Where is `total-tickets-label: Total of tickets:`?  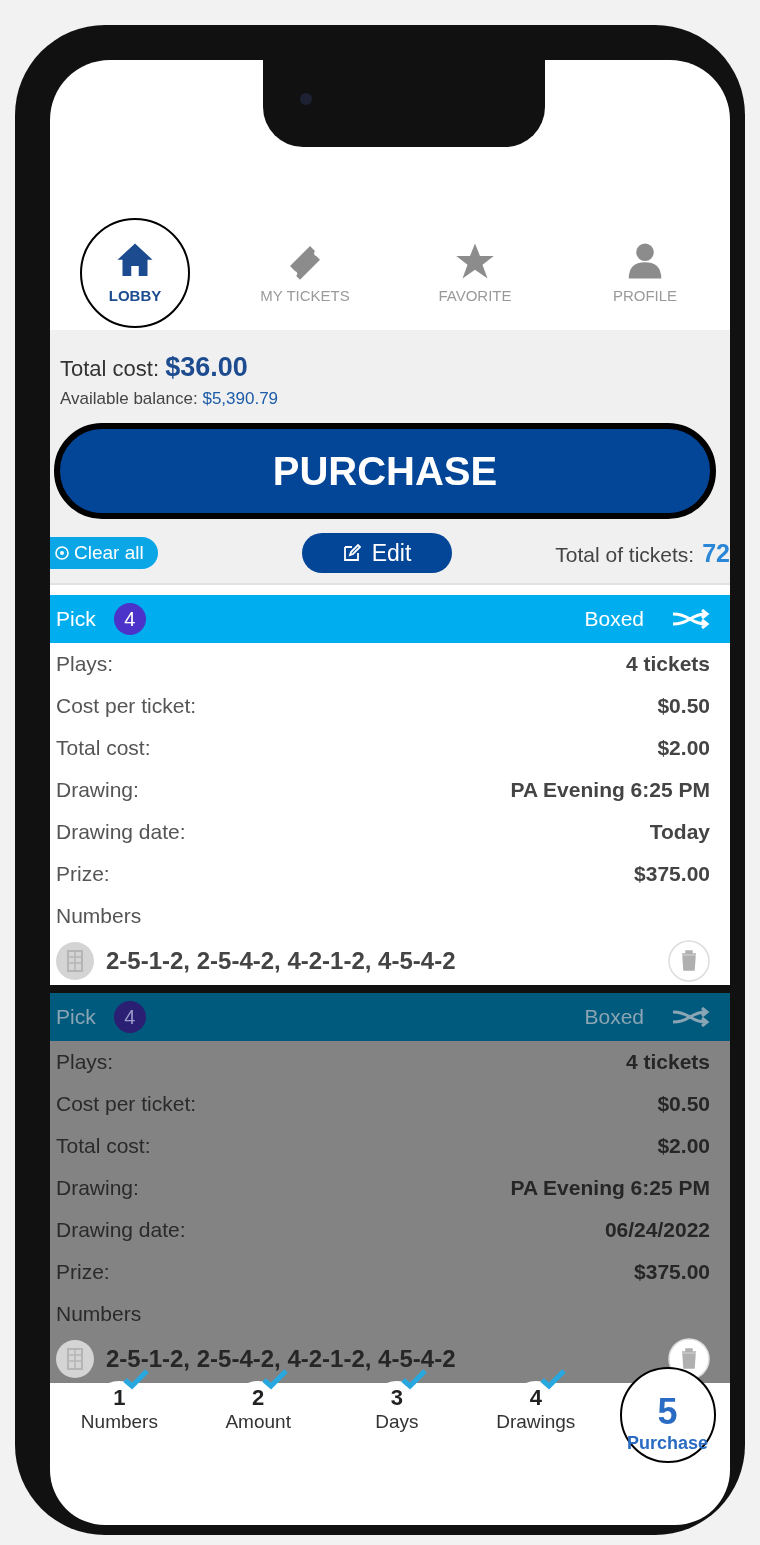
total-tickets-label: Total of tickets: is located at coordinates (625, 554).